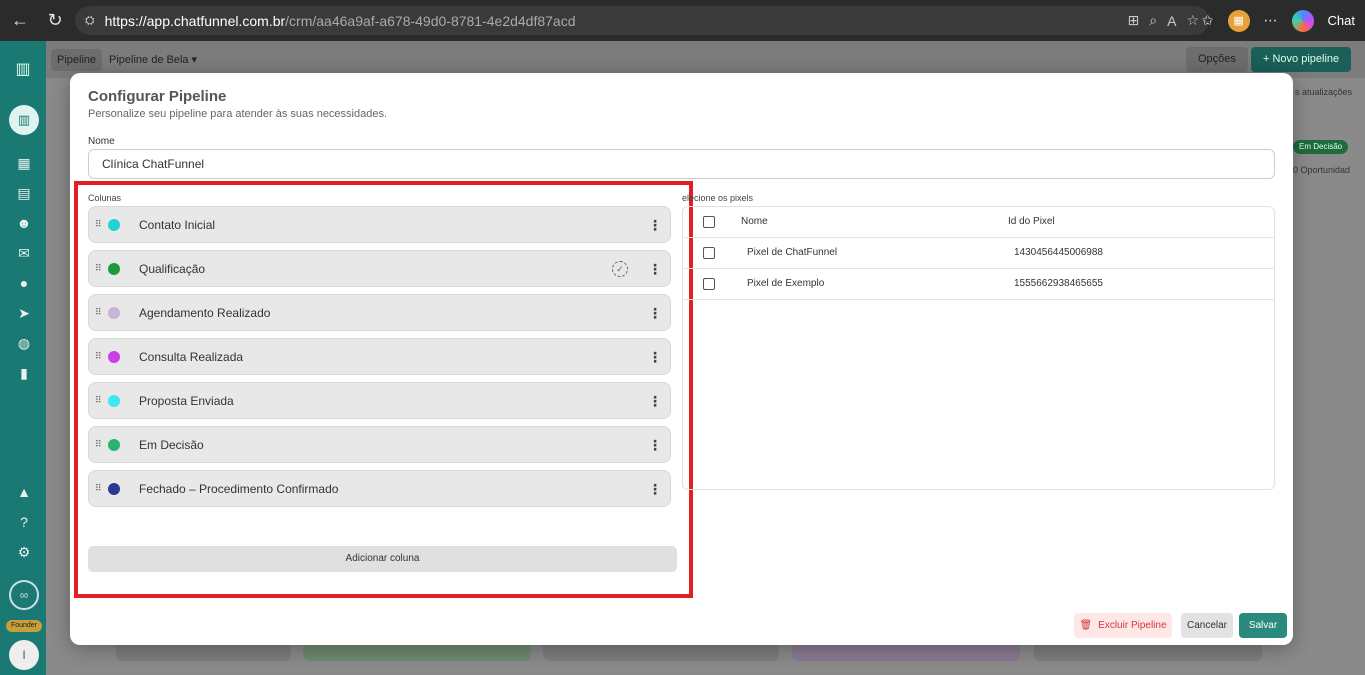  Describe the element at coordinates (24, 343) in the screenshot. I see `chat-icon: ◍` at that location.